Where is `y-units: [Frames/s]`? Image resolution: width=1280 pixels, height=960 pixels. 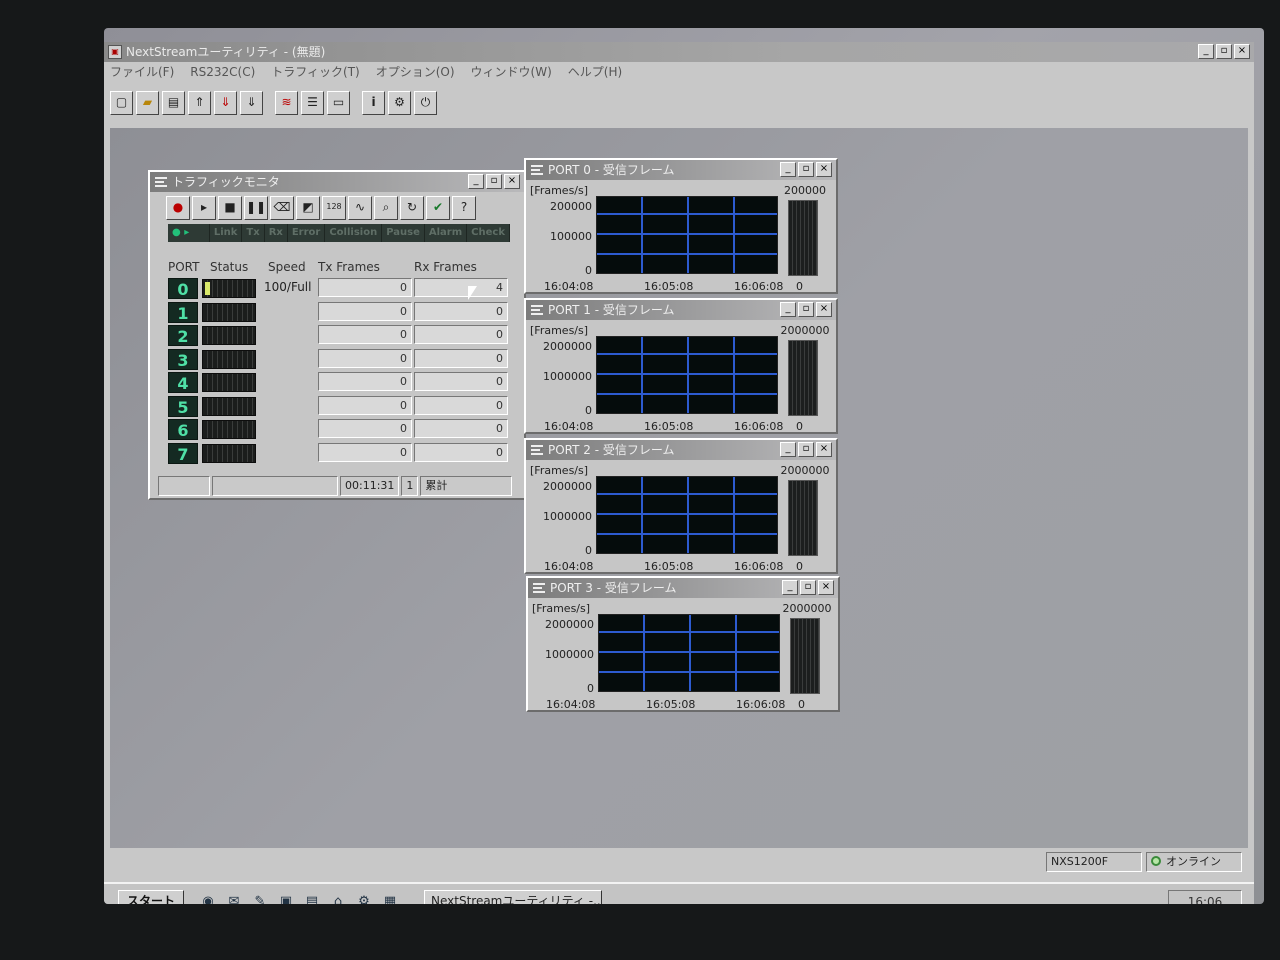 y-units: [Frames/s] is located at coordinates (559, 330).